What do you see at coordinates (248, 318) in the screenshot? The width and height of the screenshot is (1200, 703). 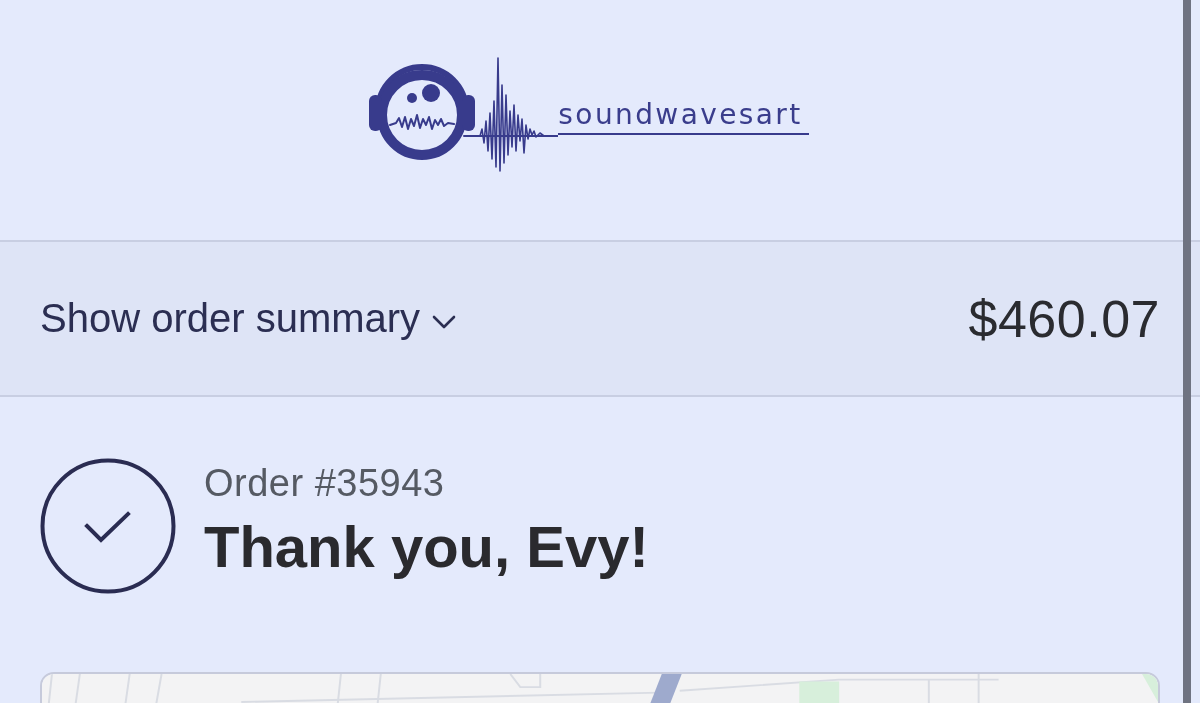 I see `order-summary-toggle: Show order summary` at bounding box center [248, 318].